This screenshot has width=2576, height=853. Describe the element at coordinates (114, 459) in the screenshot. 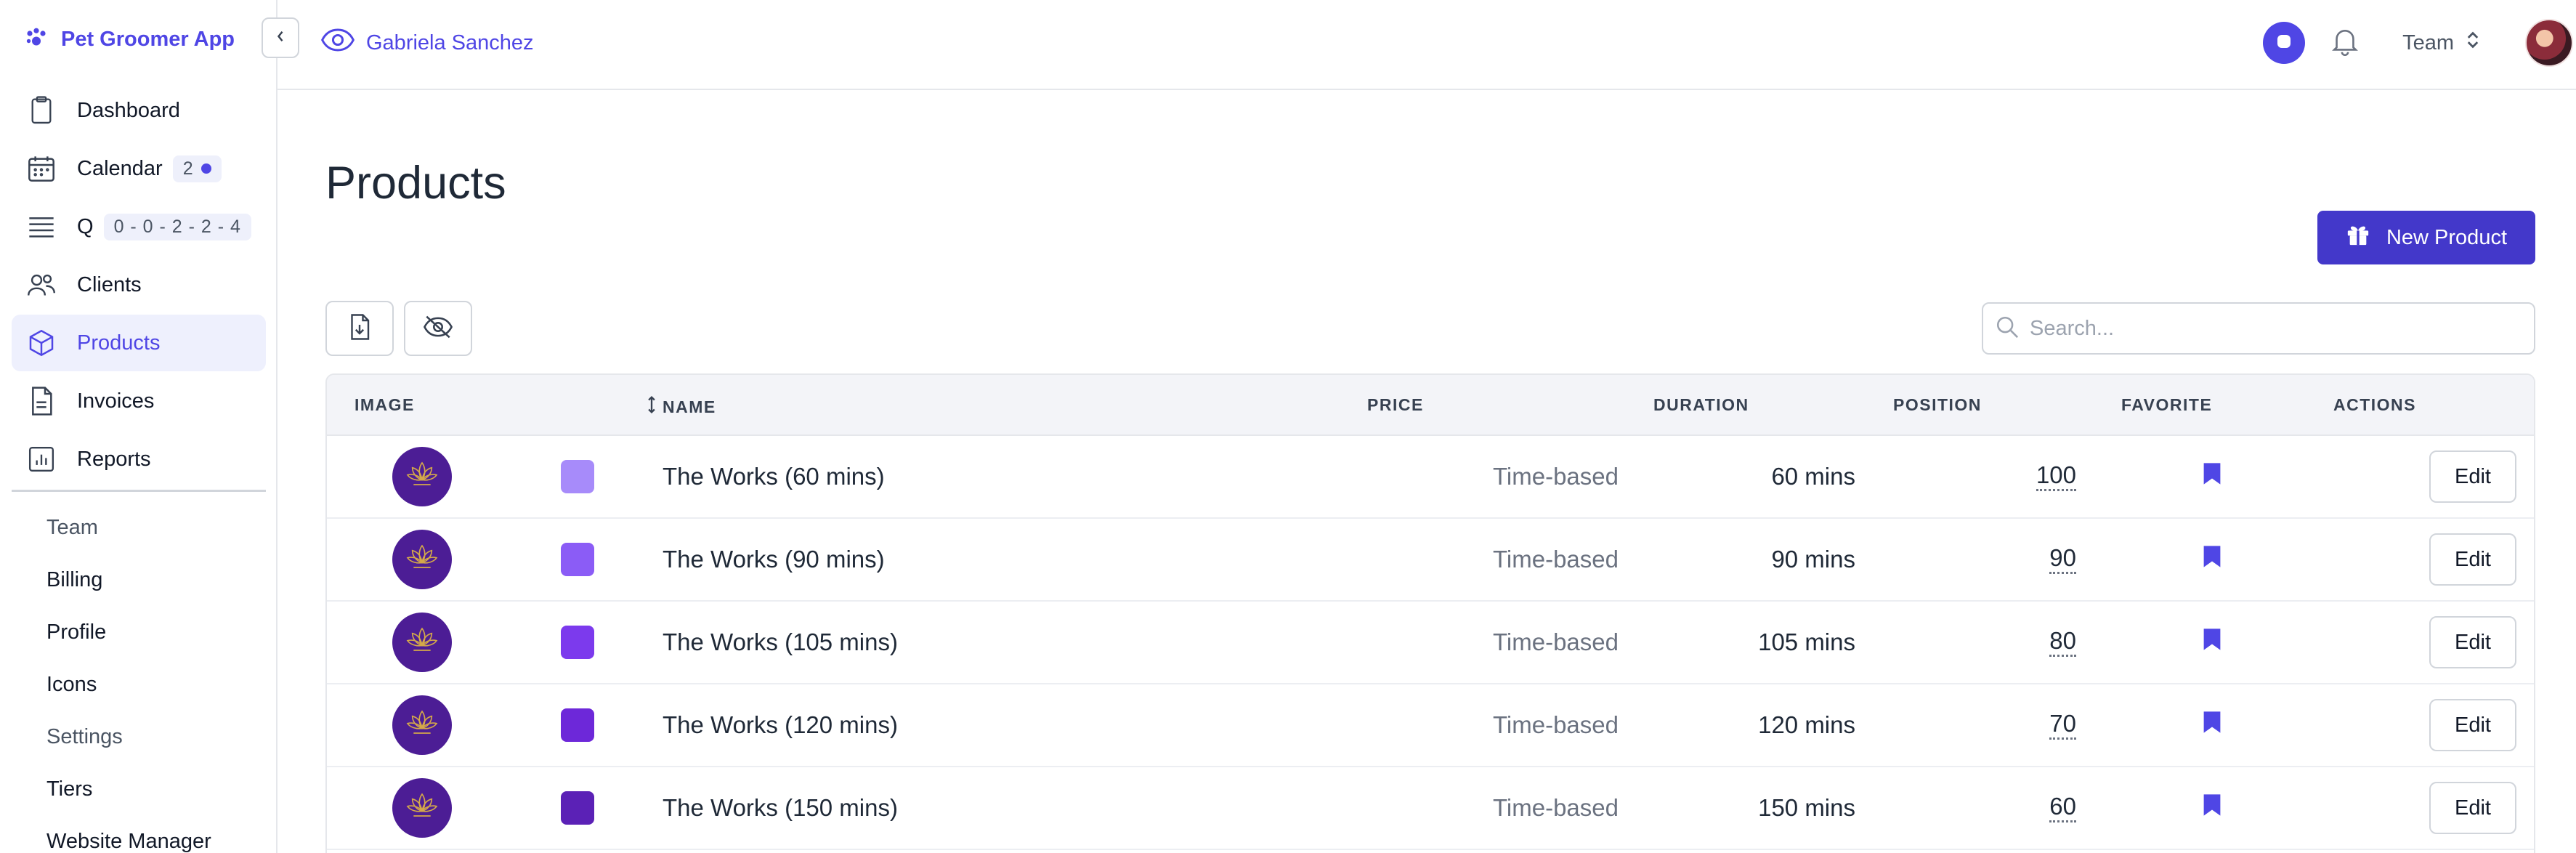

I see `sidebar-item-label: Reports` at that location.